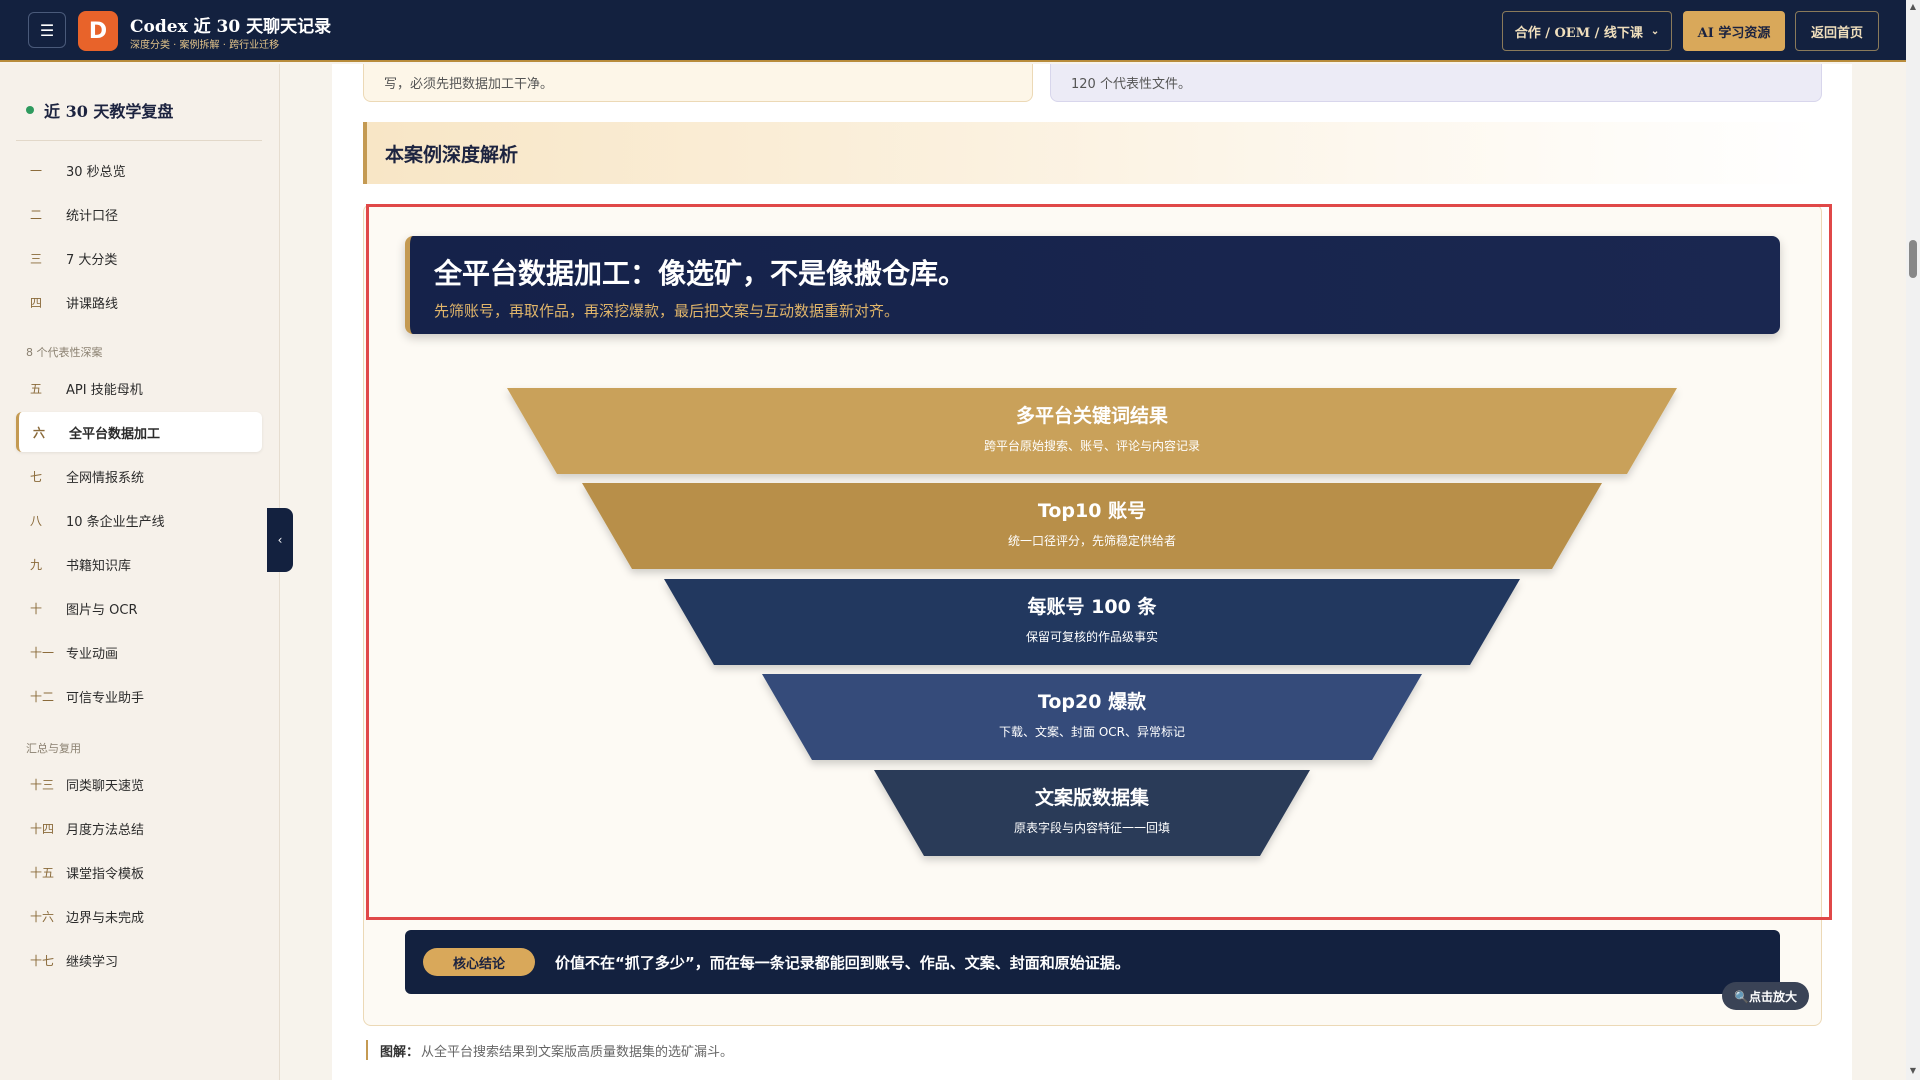  I want to click on ai-resources-label: AI 学习资源, so click(1734, 33).